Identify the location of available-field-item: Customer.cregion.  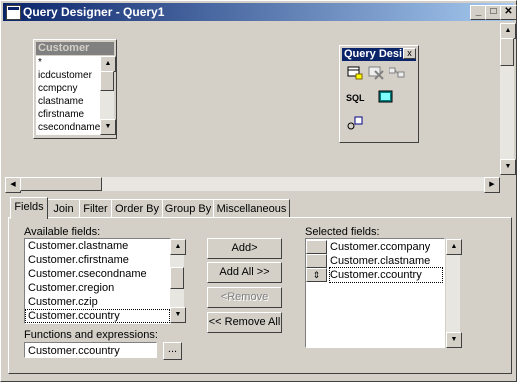
(97, 288).